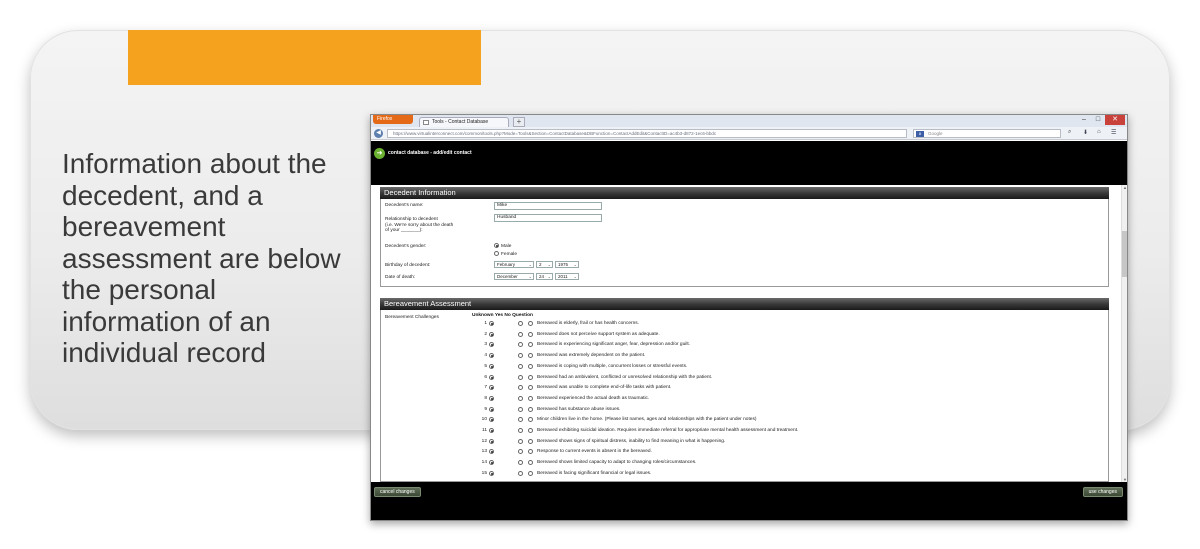  What do you see at coordinates (485, 334) in the screenshot?
I see `question-number: 2` at bounding box center [485, 334].